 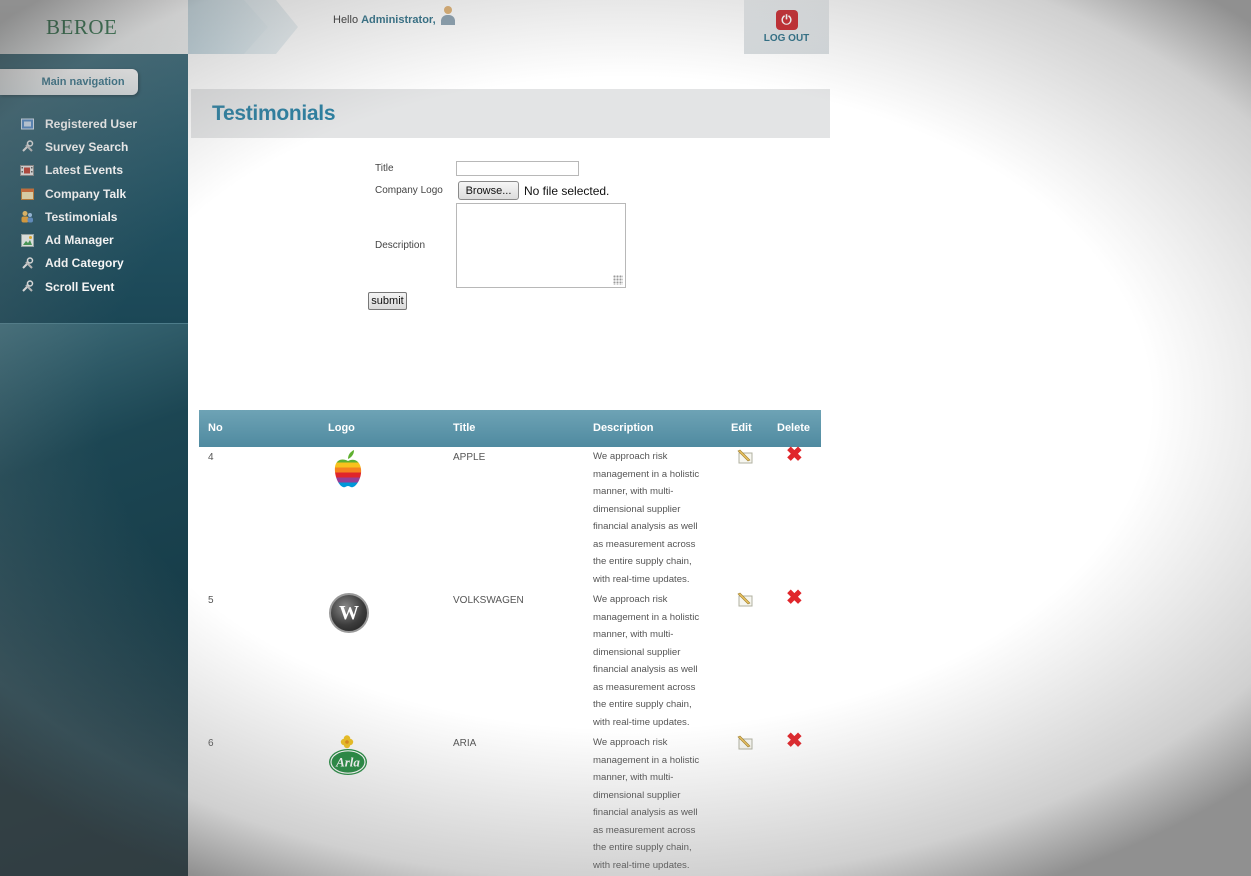 I want to click on wordpress-logo: W, so click(x=349, y=613).